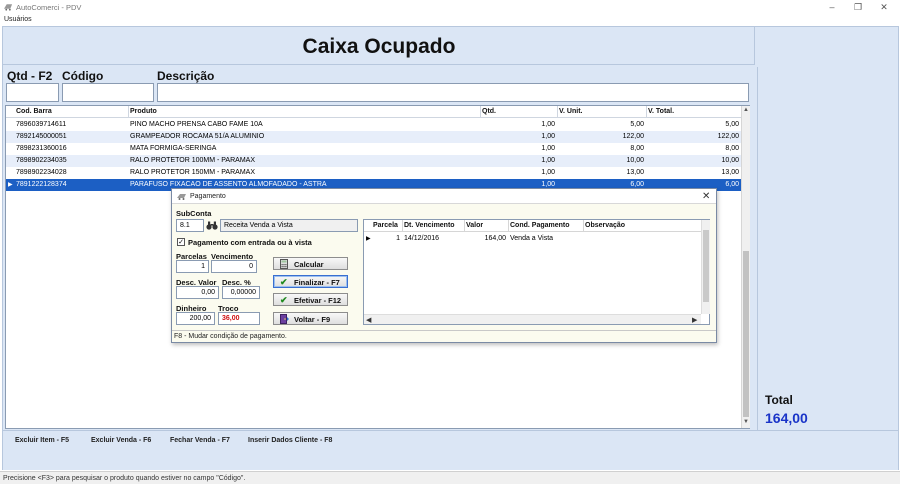  I want to click on col-valor: Valor, so click(474, 225).